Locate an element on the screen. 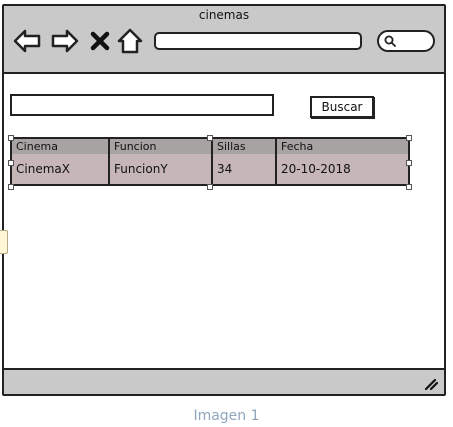 The height and width of the screenshot is (427, 453). back-arrow-icon is located at coordinates (27, 41).